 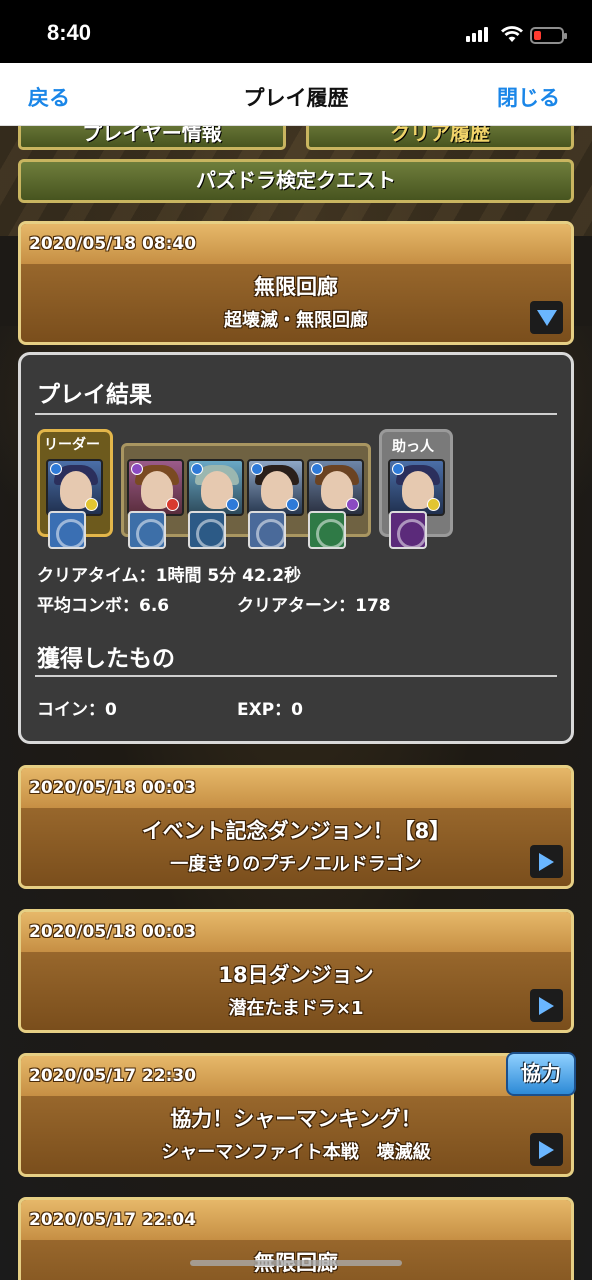 I want to click on wifi-icon, so click(x=512, y=34).